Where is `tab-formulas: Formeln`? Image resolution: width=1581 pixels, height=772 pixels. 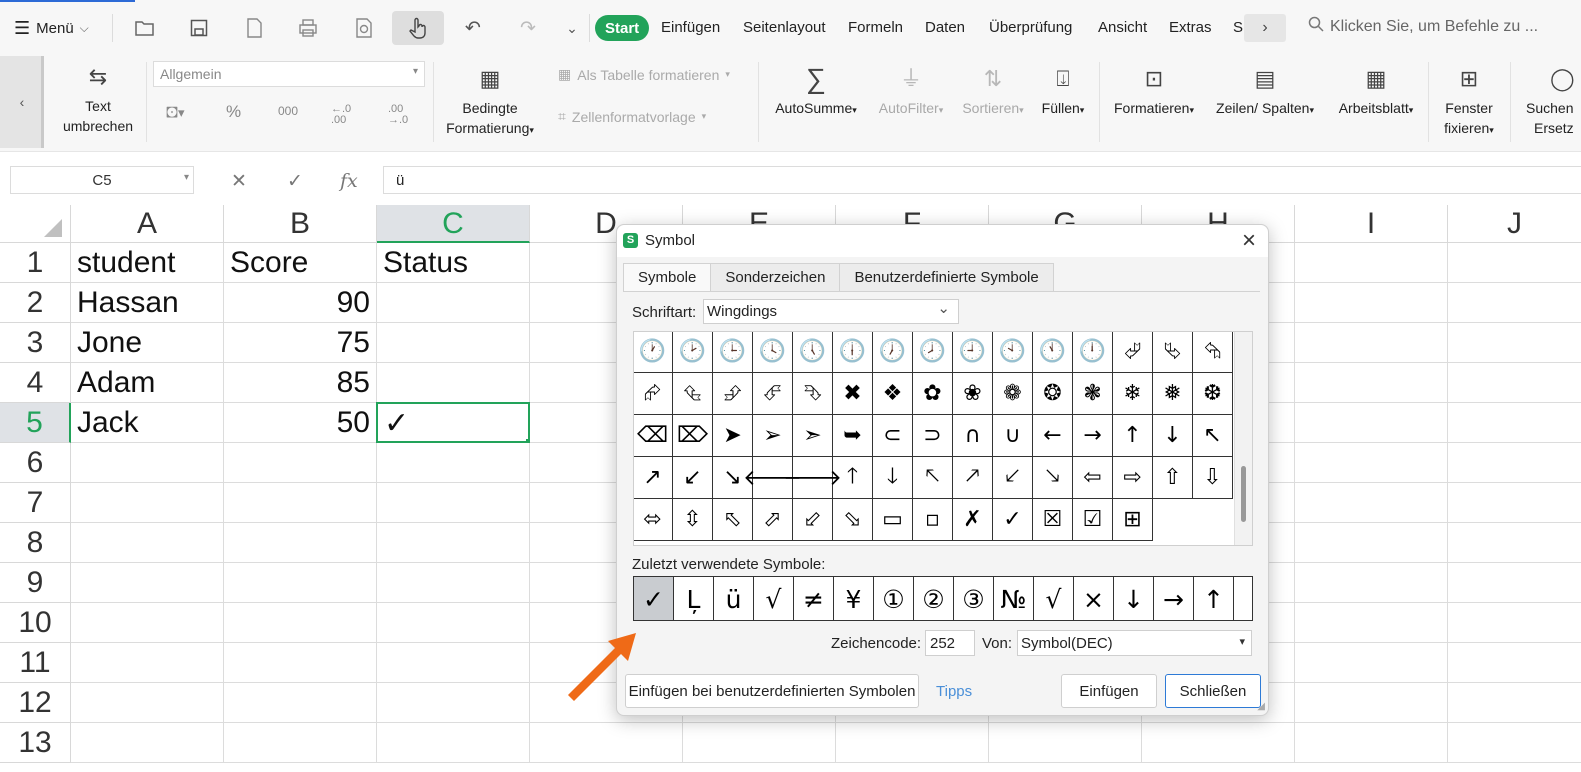 tab-formulas: Formeln is located at coordinates (875, 27).